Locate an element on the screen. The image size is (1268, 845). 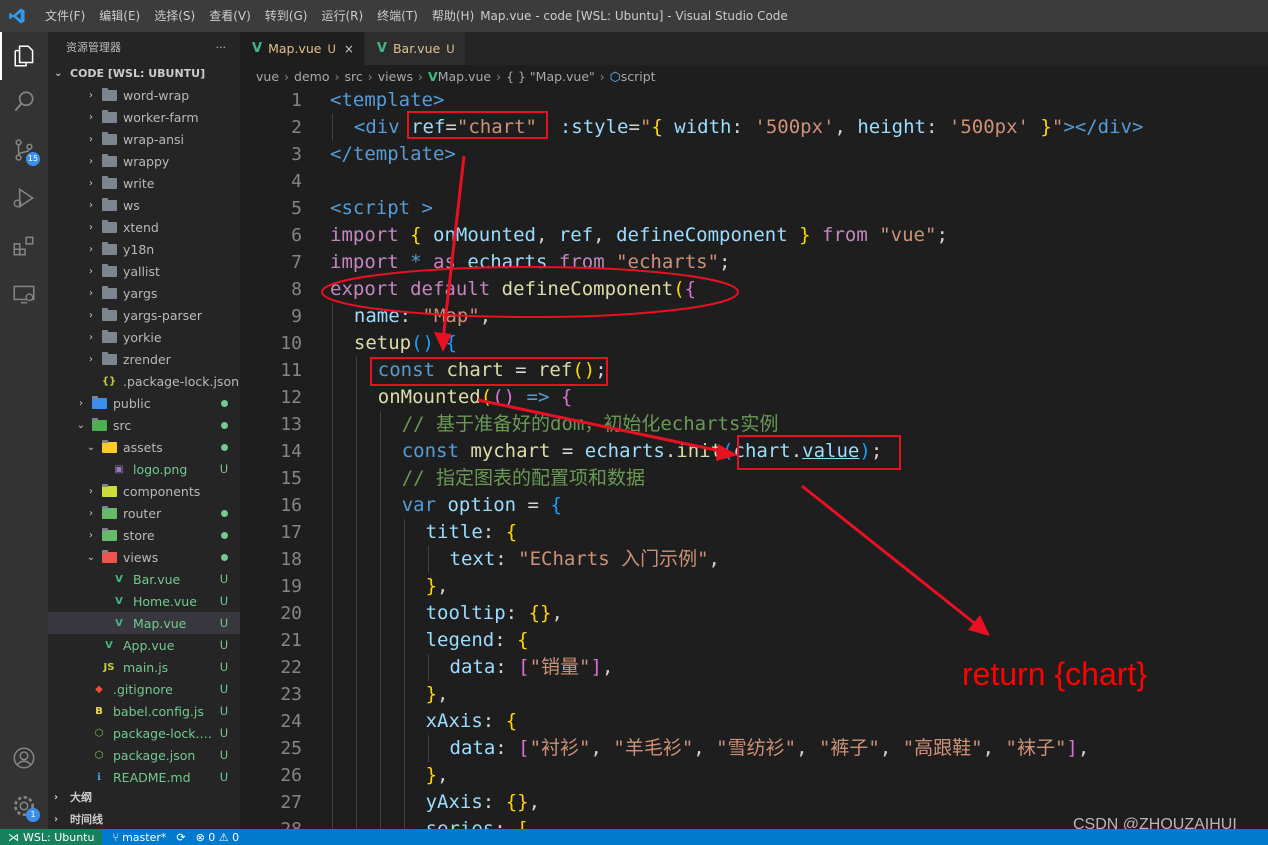
tree-file: Bbabel.config.js U is located at coordinates (144, 711).